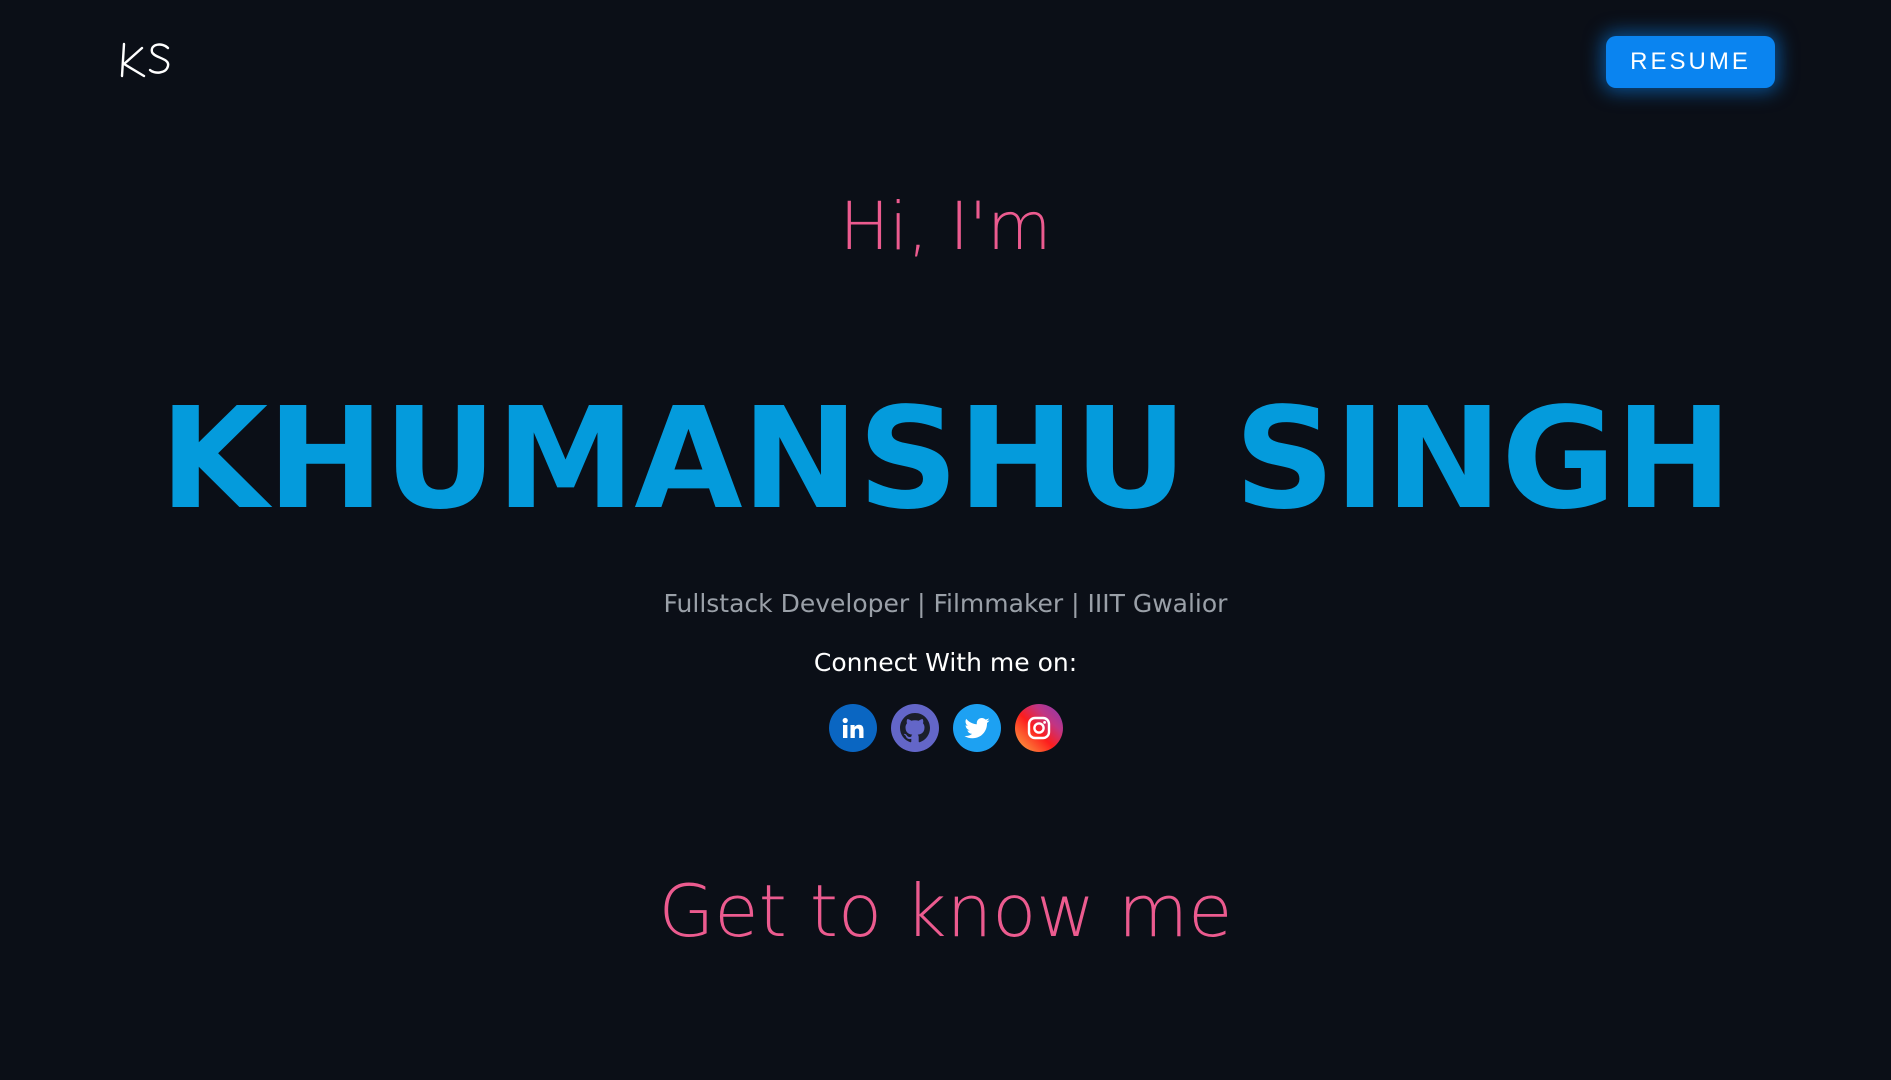  I want to click on twitter-icon, so click(977, 728).